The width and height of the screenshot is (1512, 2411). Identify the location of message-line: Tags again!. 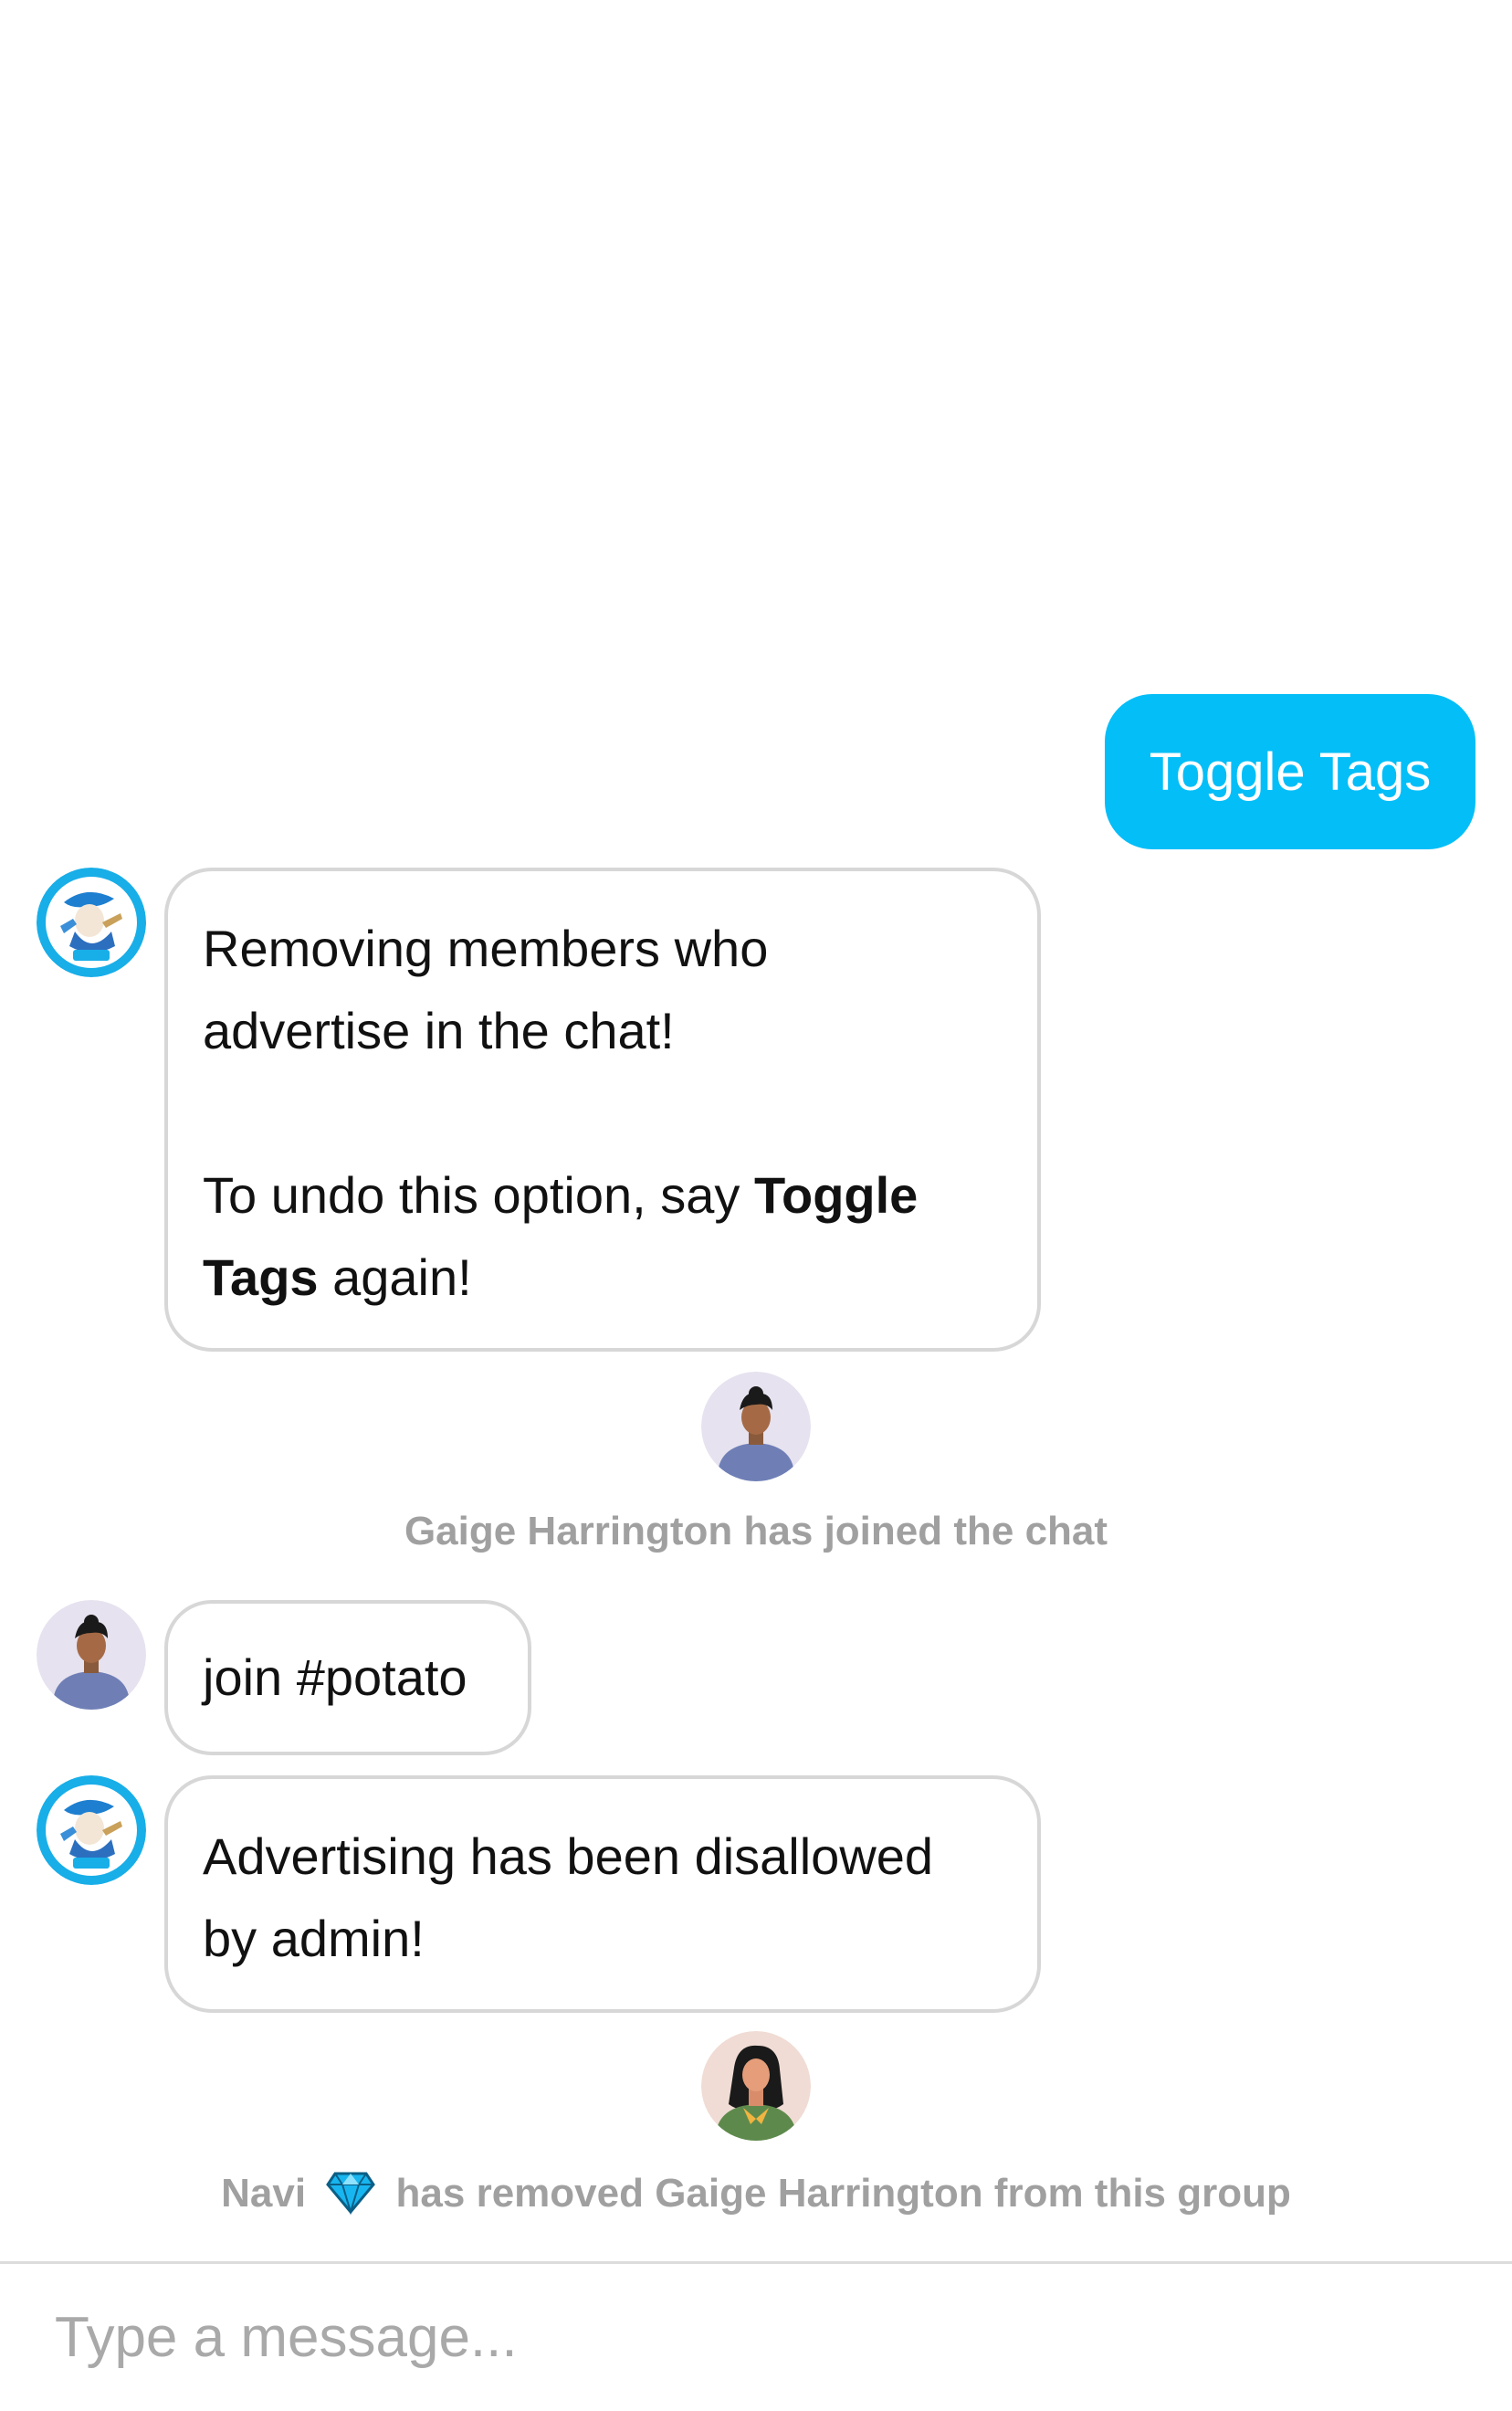
(337, 1277).